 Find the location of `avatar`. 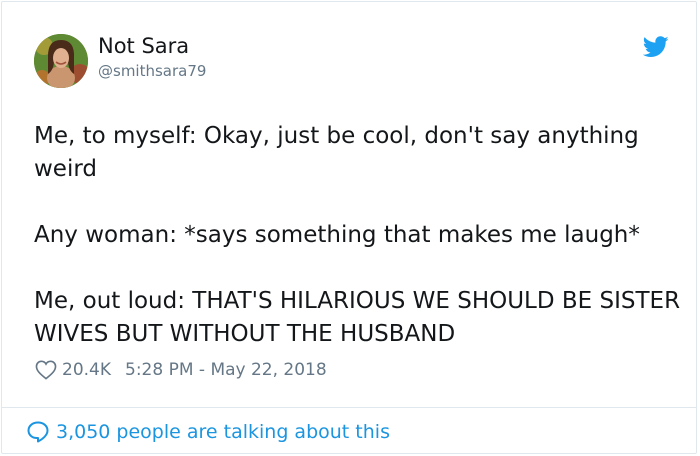

avatar is located at coordinates (61, 61).